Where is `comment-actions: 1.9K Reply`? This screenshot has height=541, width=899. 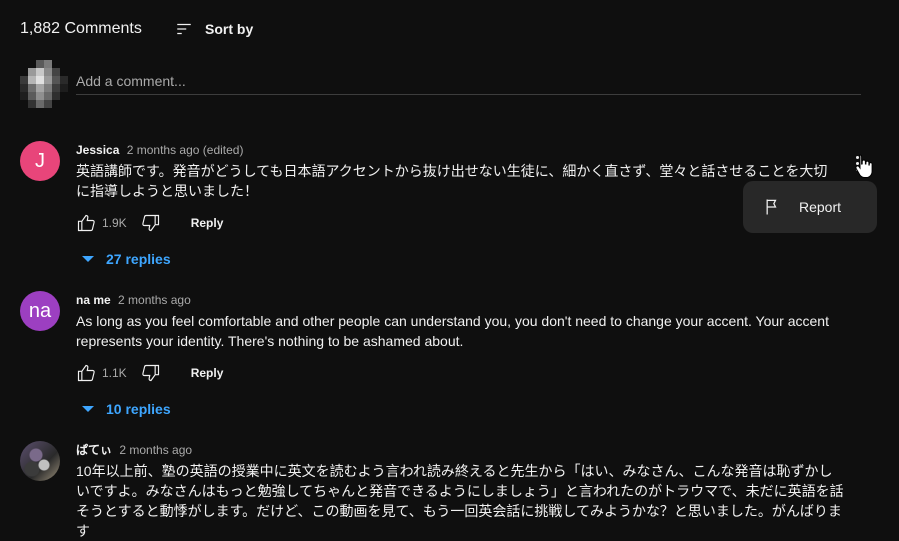
comment-actions: 1.9K Reply is located at coordinates (456, 223).